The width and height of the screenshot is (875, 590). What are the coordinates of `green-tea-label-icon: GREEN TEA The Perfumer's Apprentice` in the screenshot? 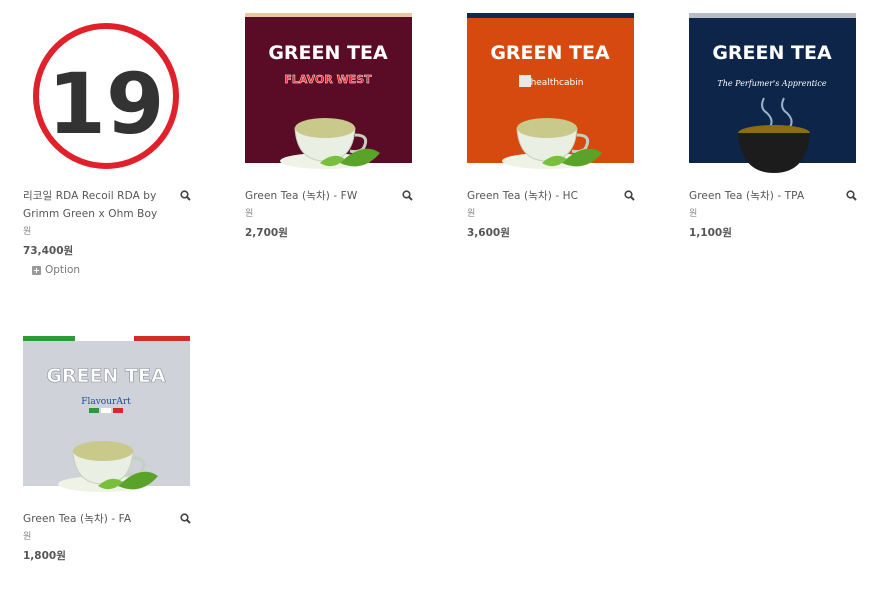 It's located at (772, 93).